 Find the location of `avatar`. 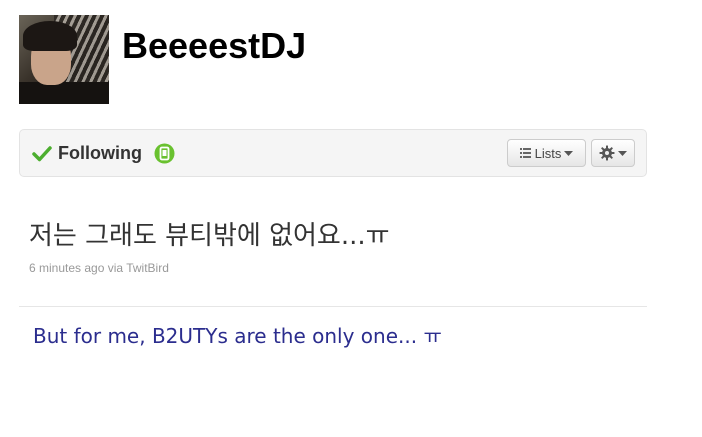

avatar is located at coordinates (64, 59).